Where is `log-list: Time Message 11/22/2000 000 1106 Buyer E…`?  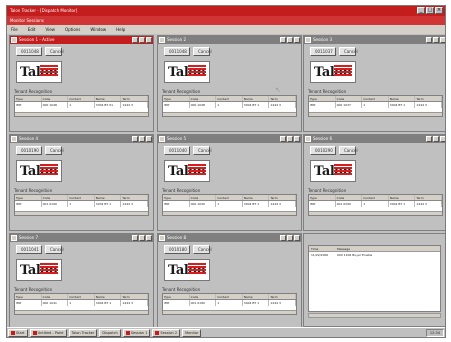
log-list: Time Message 11/22/2000 000 1106 Buyer E… is located at coordinates (374, 278).